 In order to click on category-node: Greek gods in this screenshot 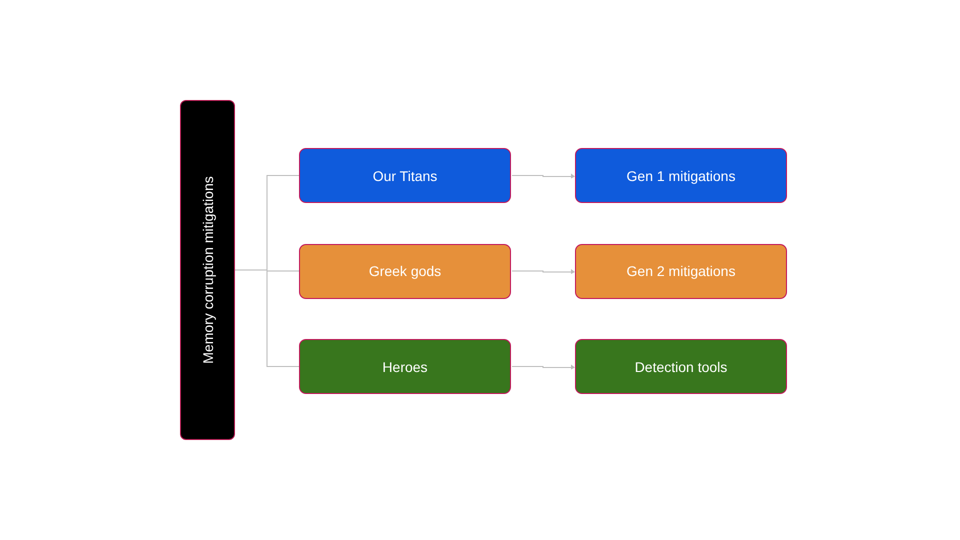, I will do `click(405, 271)`.